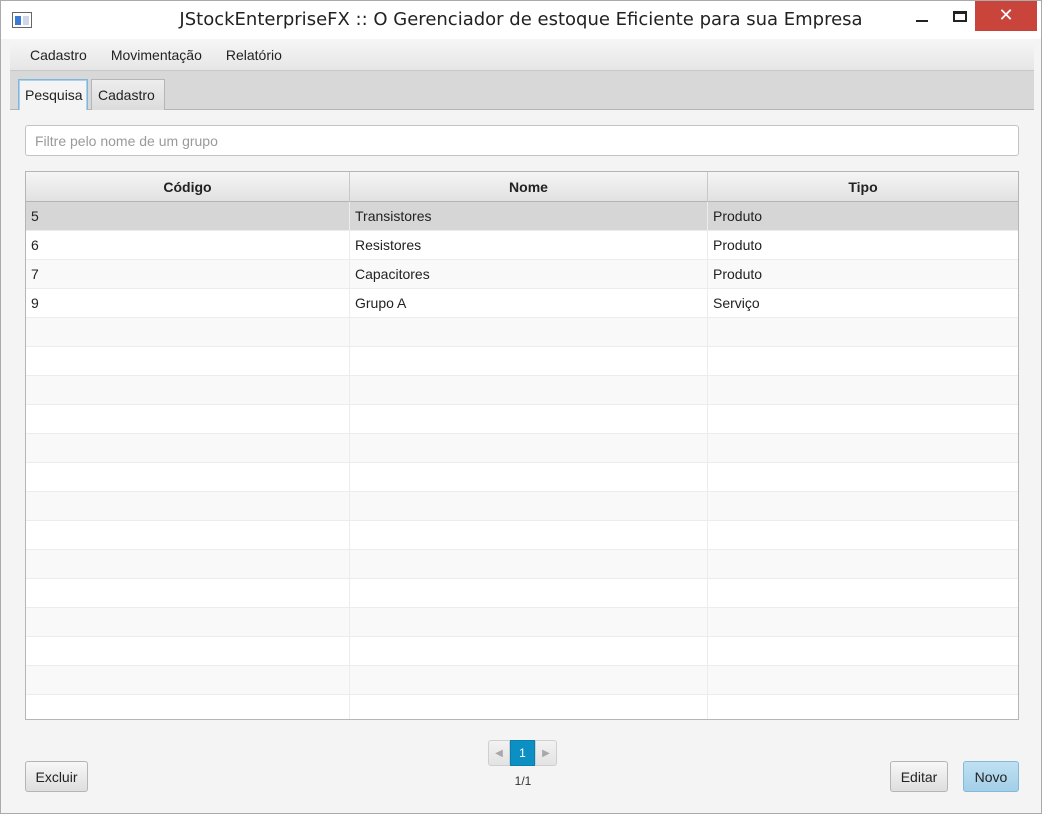  I want to click on tab-bar: Pesquisa Cadastro, so click(522, 91).